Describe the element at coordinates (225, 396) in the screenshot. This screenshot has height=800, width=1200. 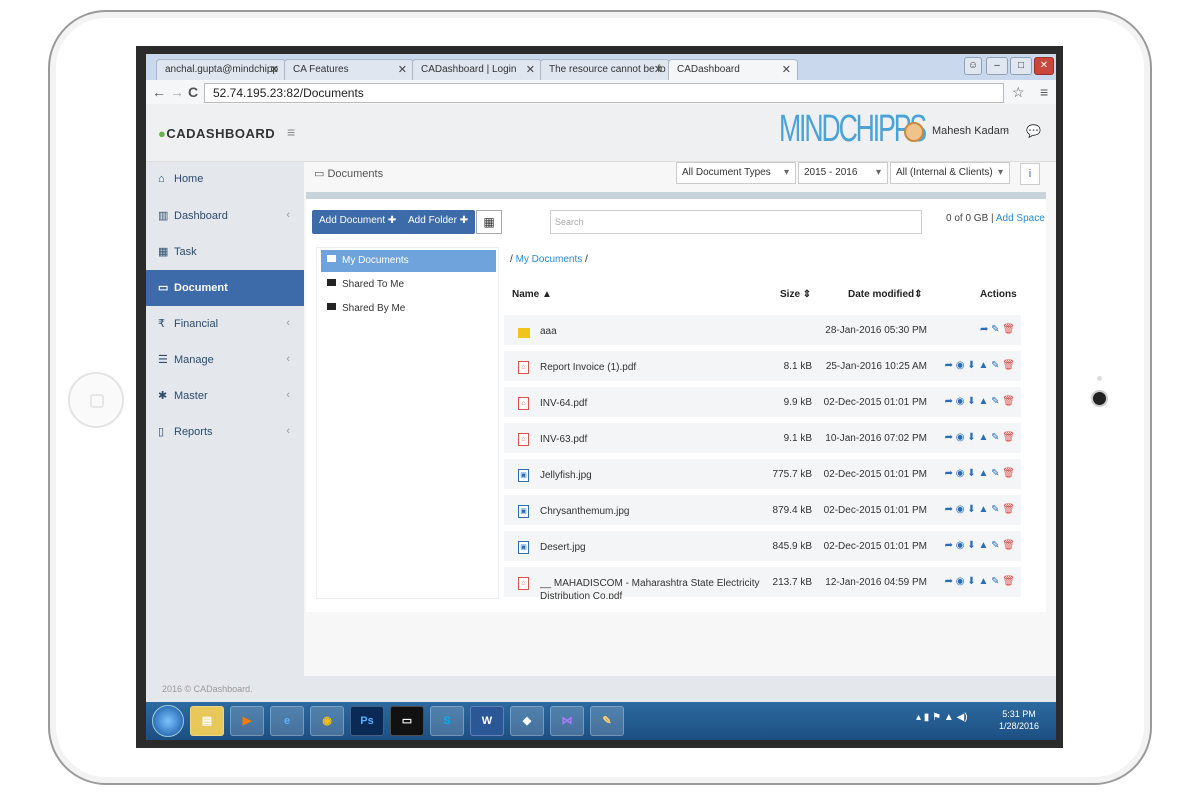
I see `sidebar-item-master: ✱ Master ‹` at that location.